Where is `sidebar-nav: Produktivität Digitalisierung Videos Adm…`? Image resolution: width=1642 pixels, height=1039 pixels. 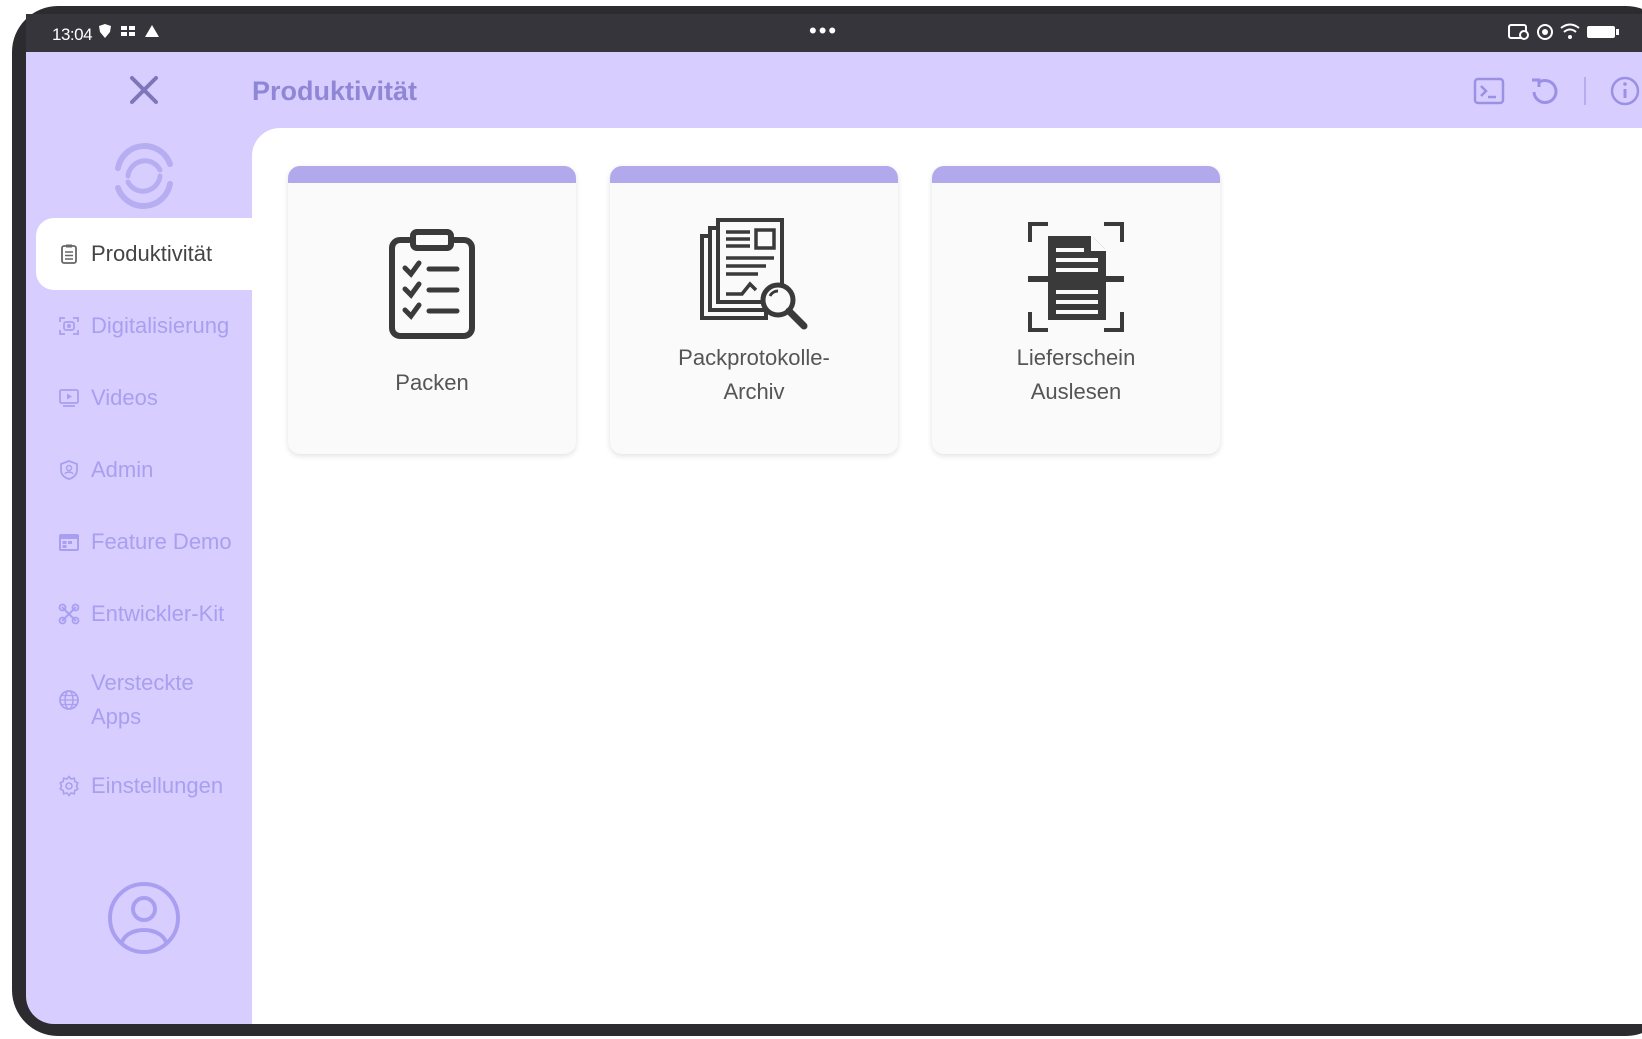
sidebar-nav: Produktivität Digitalisierung Videos Adm… is located at coordinates (139, 520).